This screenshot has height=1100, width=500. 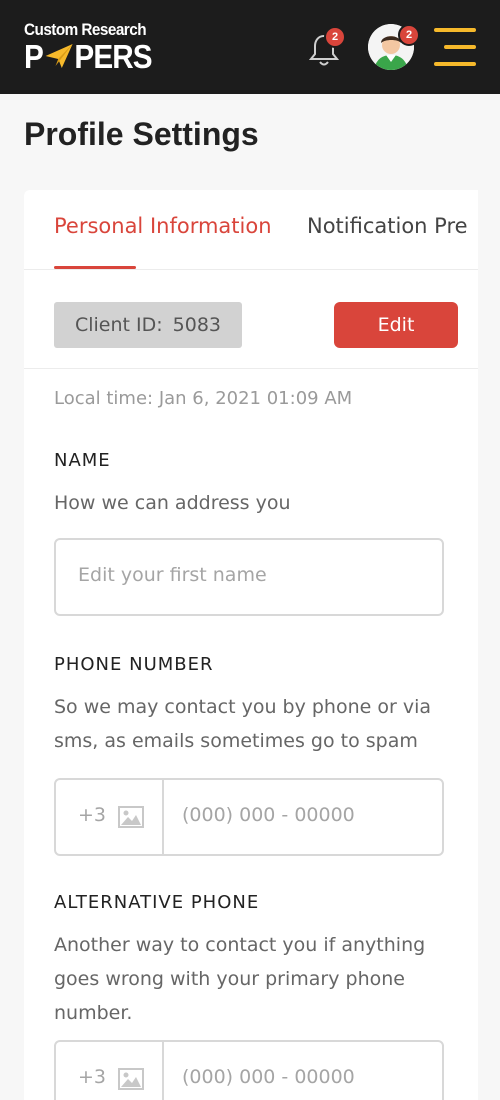 What do you see at coordinates (335, 37) in the screenshot?
I see `notifications-count-badge: 2` at bounding box center [335, 37].